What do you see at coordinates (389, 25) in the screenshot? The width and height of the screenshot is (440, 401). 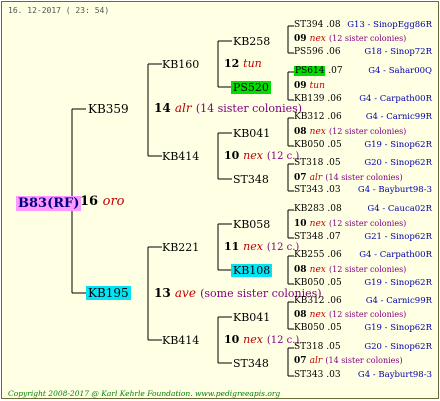 I see `gen4-loc-1: G13 - SinopEgg86R` at bounding box center [389, 25].